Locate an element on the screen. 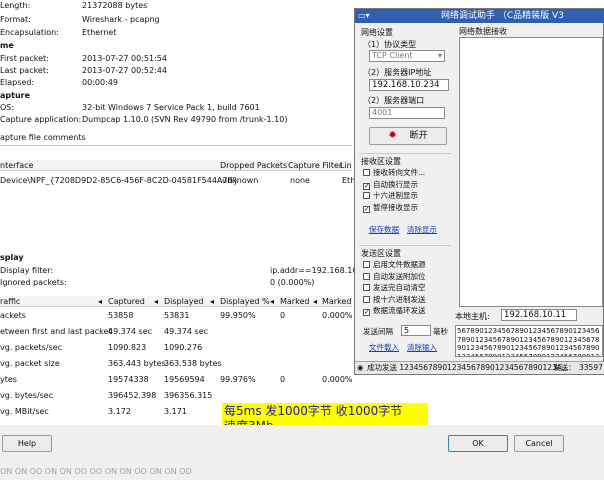 This screenshot has width=604, height=480. window-menu-icon: ▭▾ is located at coordinates (364, 16).